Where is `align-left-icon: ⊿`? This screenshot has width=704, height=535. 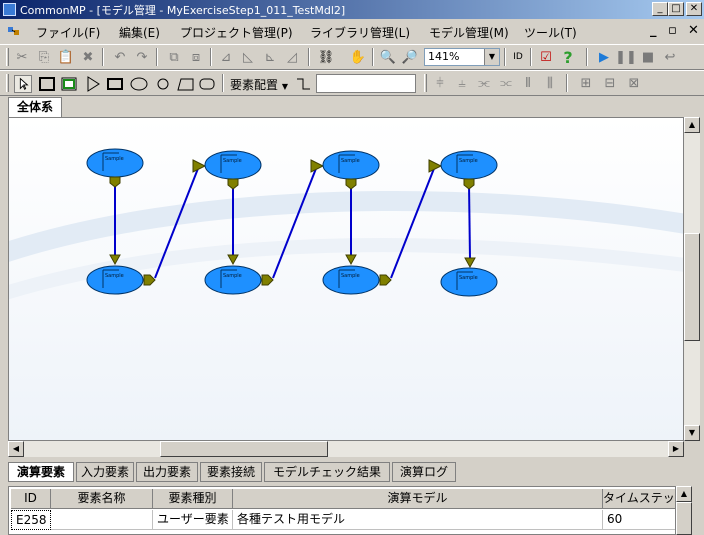
align-left-icon: ⊿ is located at coordinates (226, 57).